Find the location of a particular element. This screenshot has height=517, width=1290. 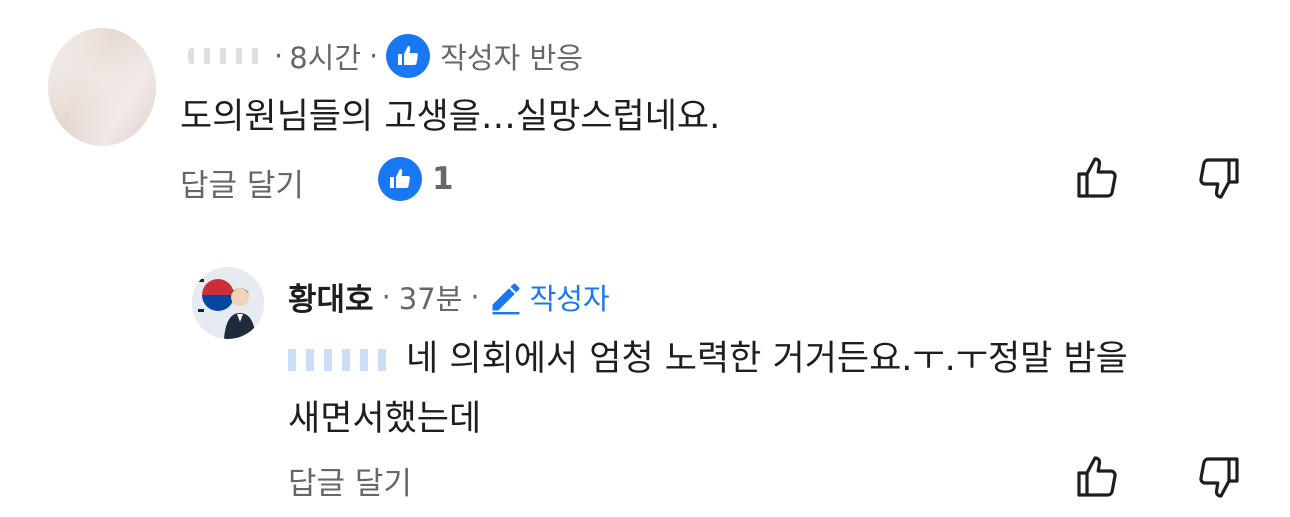

author-badge-label: 작성자 is located at coordinates (569, 298).